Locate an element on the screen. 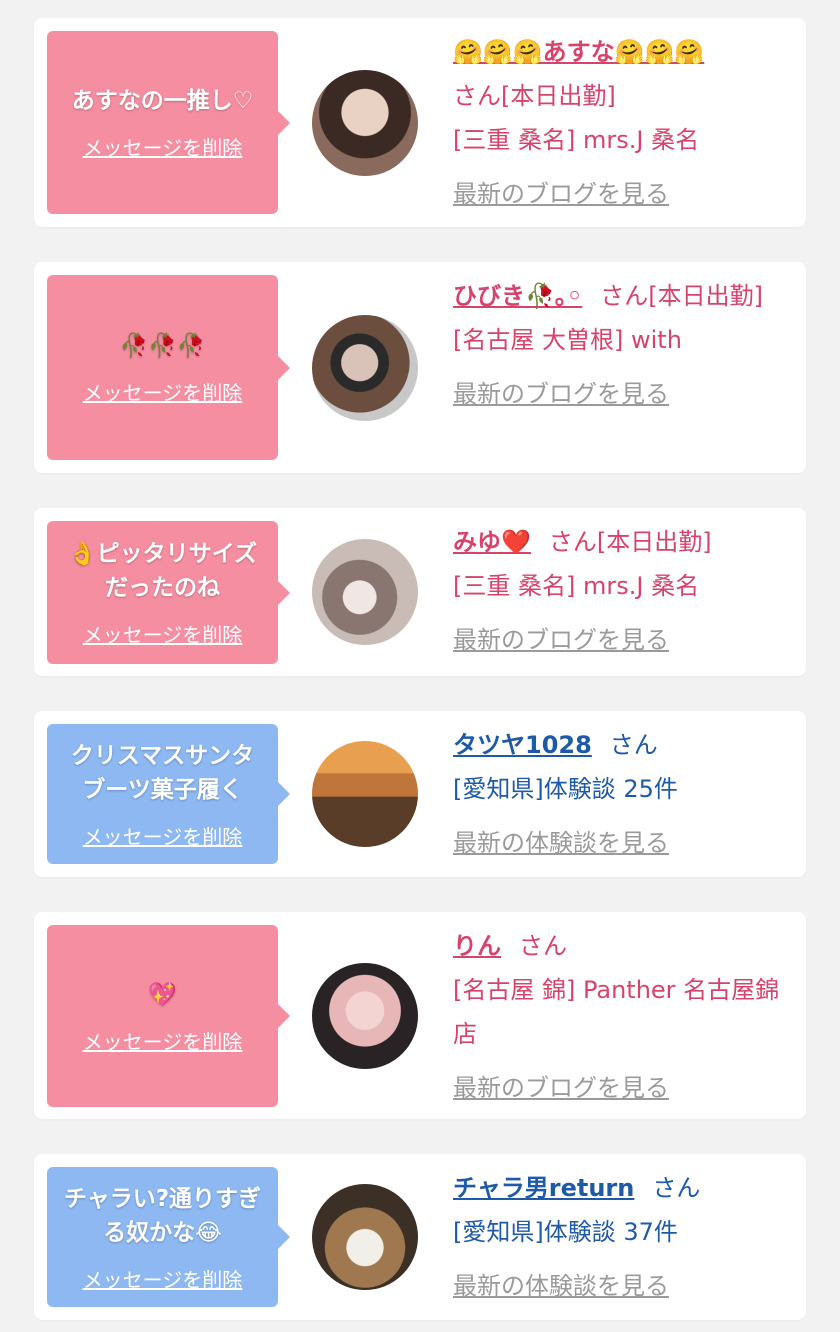  profile-info: みゆ❤️ さん[本日出勤] [三重 桑名] mrs.J 桑名 最新のブログを見る is located at coordinates (623, 591).